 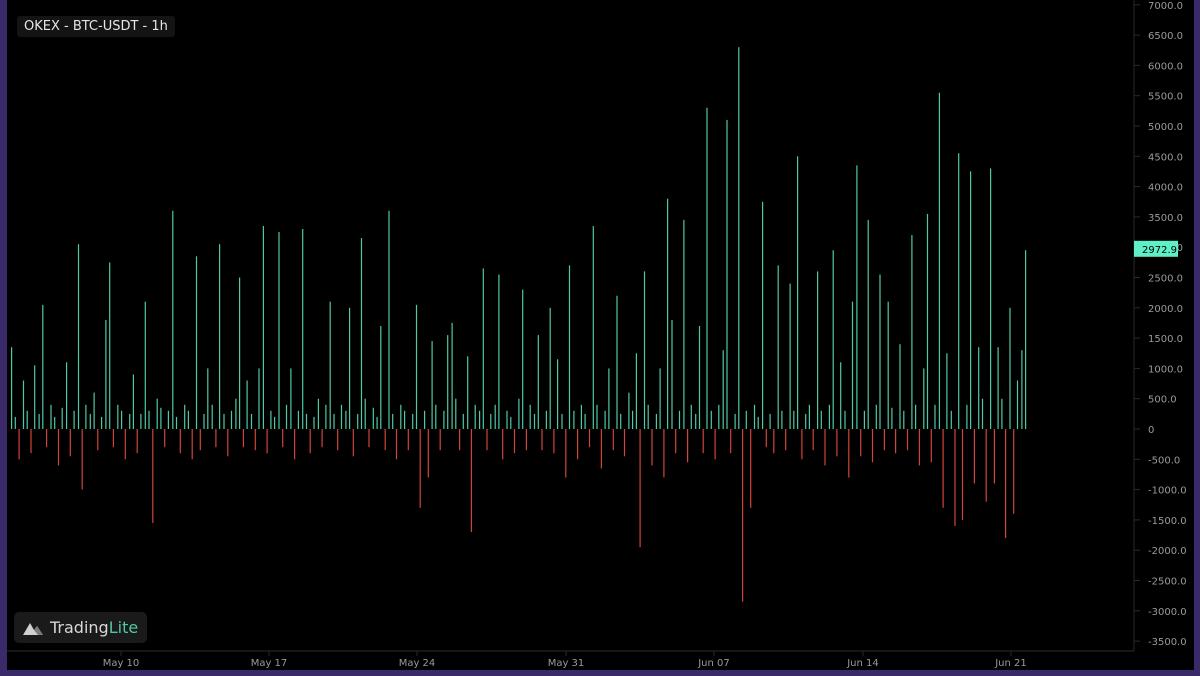 I want to click on x-tick-label: May 10, so click(x=121, y=663).